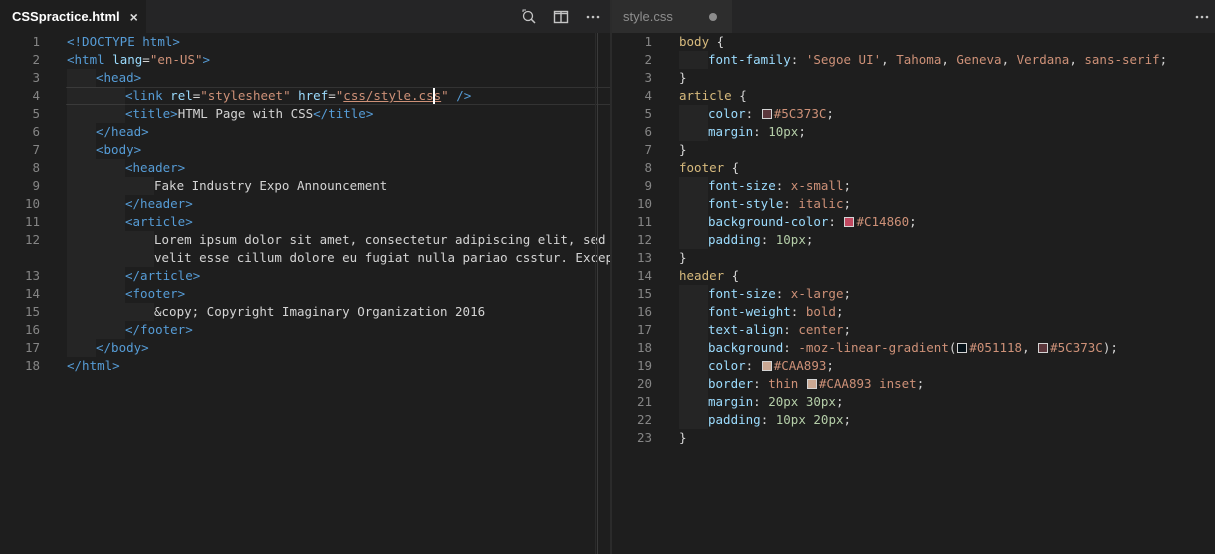 Image resolution: width=1215 pixels, height=554 pixels. Describe the element at coordinates (305, 204) in the screenshot. I see `code-line: 10 </header>` at that location.